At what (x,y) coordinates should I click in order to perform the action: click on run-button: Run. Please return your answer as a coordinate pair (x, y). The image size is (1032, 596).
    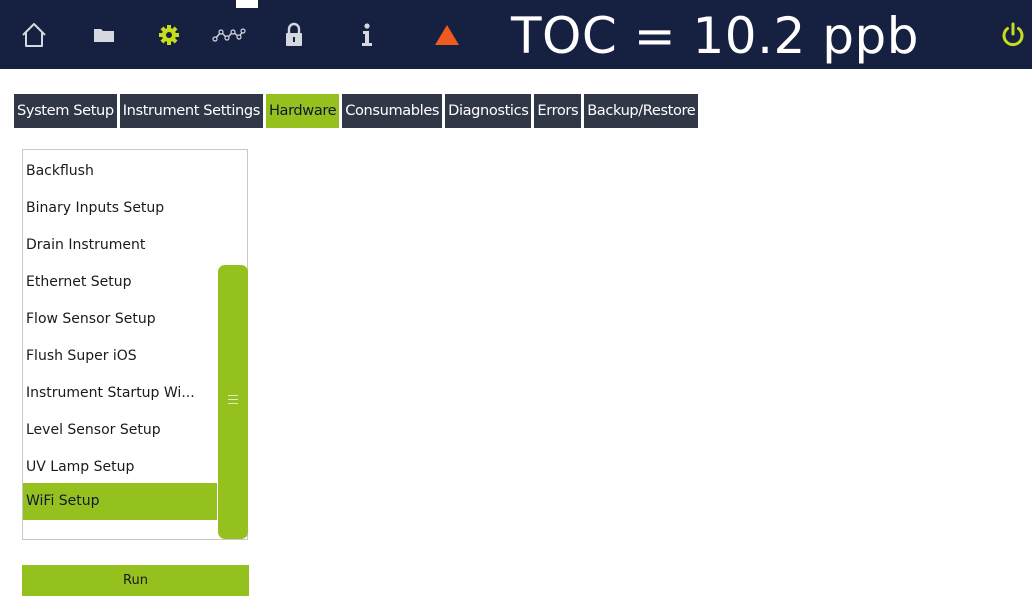
    Looking at the image, I should click on (135, 580).